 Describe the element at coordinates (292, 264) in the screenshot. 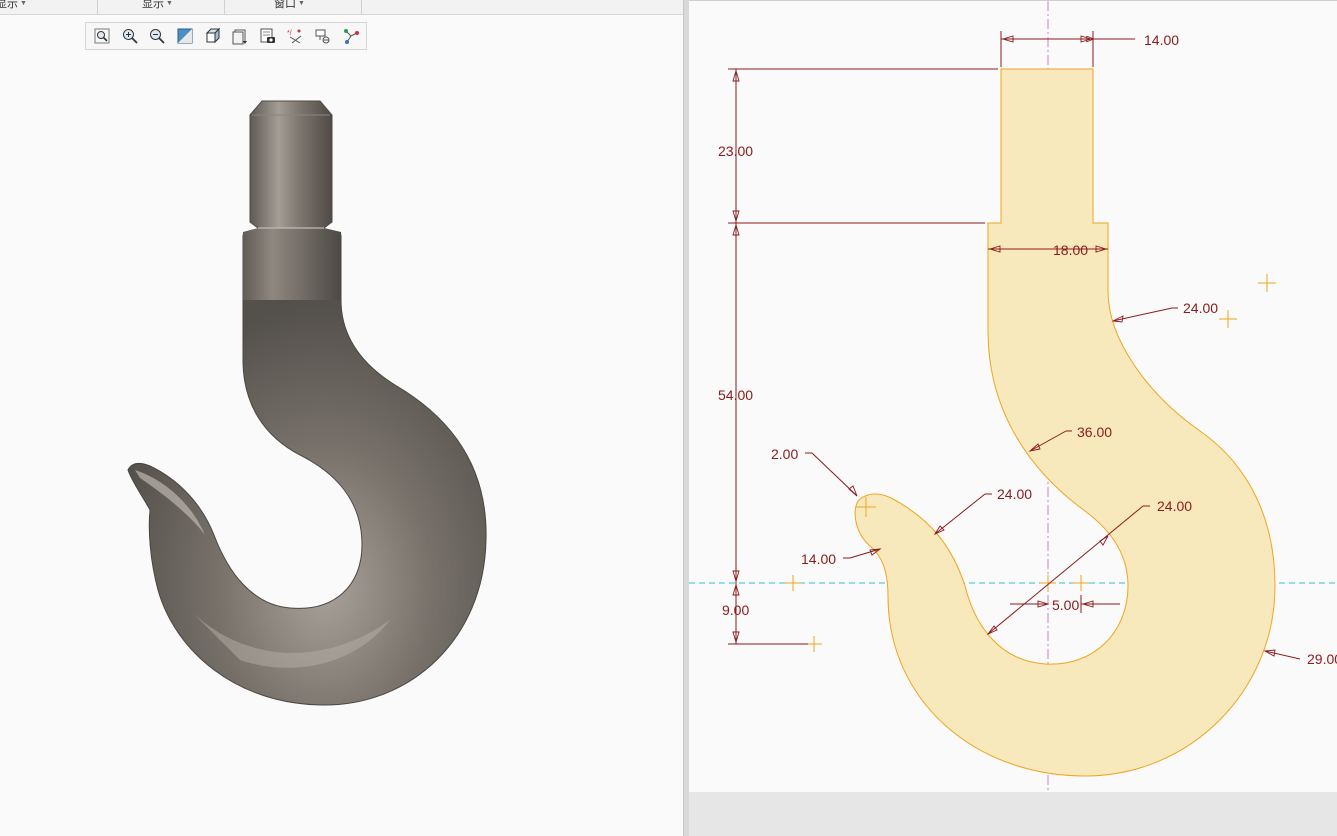

I see `hook-collar` at that location.